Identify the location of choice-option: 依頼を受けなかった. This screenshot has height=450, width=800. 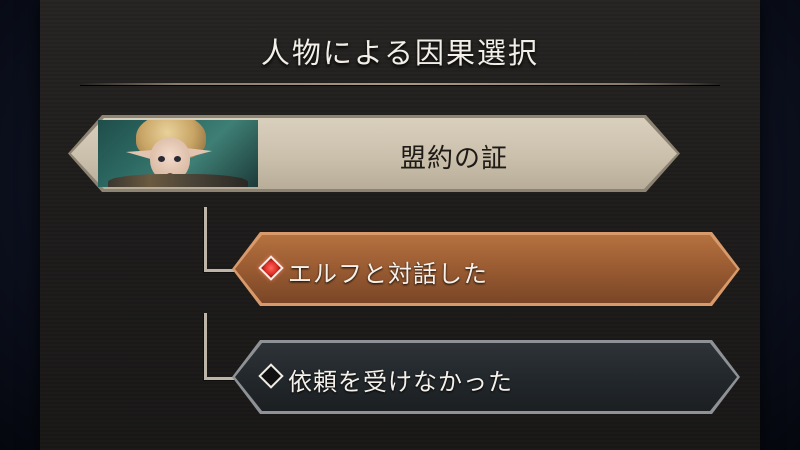
(486, 377).